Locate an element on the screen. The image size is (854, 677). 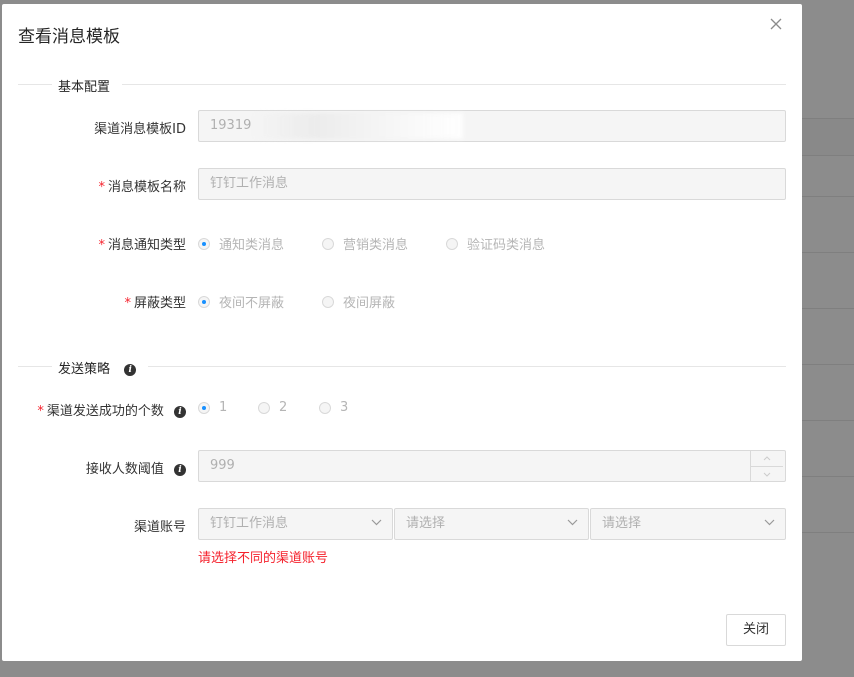
success-count-option-3: 3 is located at coordinates (333, 407).